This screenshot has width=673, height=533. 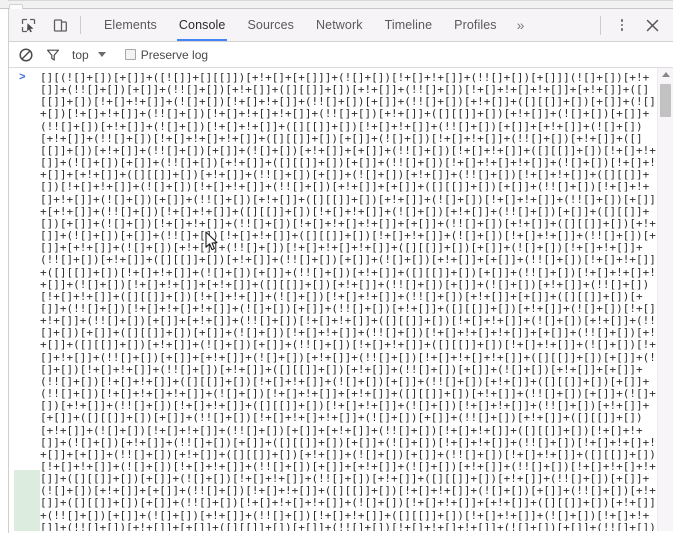 I want to click on console-prompt-arrow: >, so click(x=22, y=78).